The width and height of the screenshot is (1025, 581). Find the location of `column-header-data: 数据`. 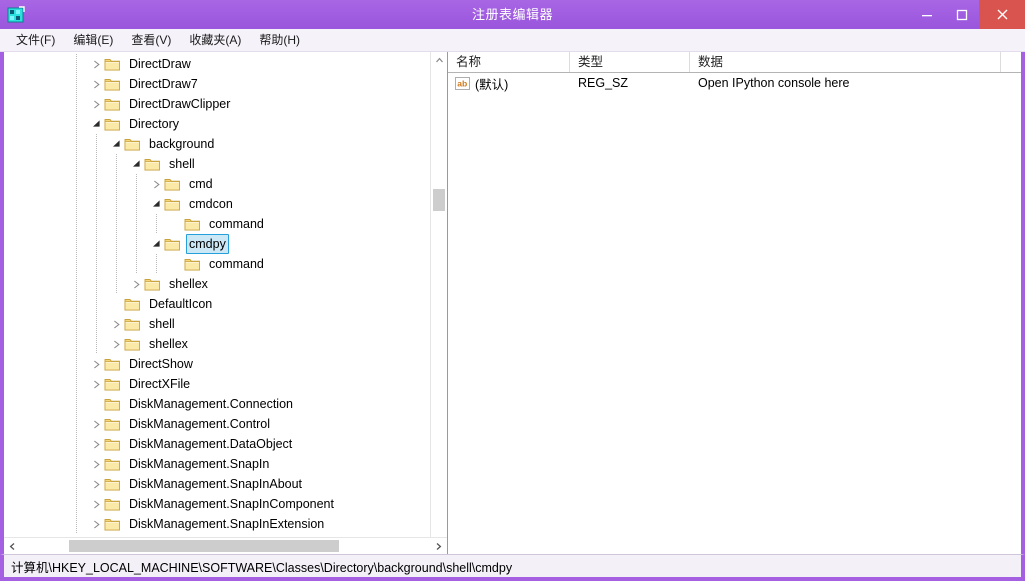

column-header-data: 数据 is located at coordinates (845, 62).